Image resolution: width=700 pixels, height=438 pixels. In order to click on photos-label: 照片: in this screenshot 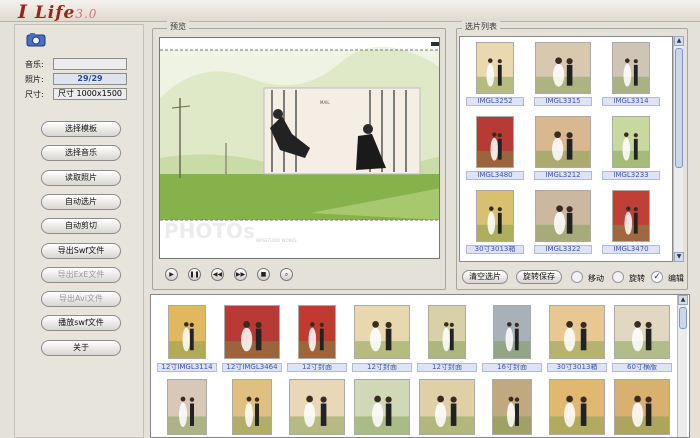, I will do `click(34, 79)`.